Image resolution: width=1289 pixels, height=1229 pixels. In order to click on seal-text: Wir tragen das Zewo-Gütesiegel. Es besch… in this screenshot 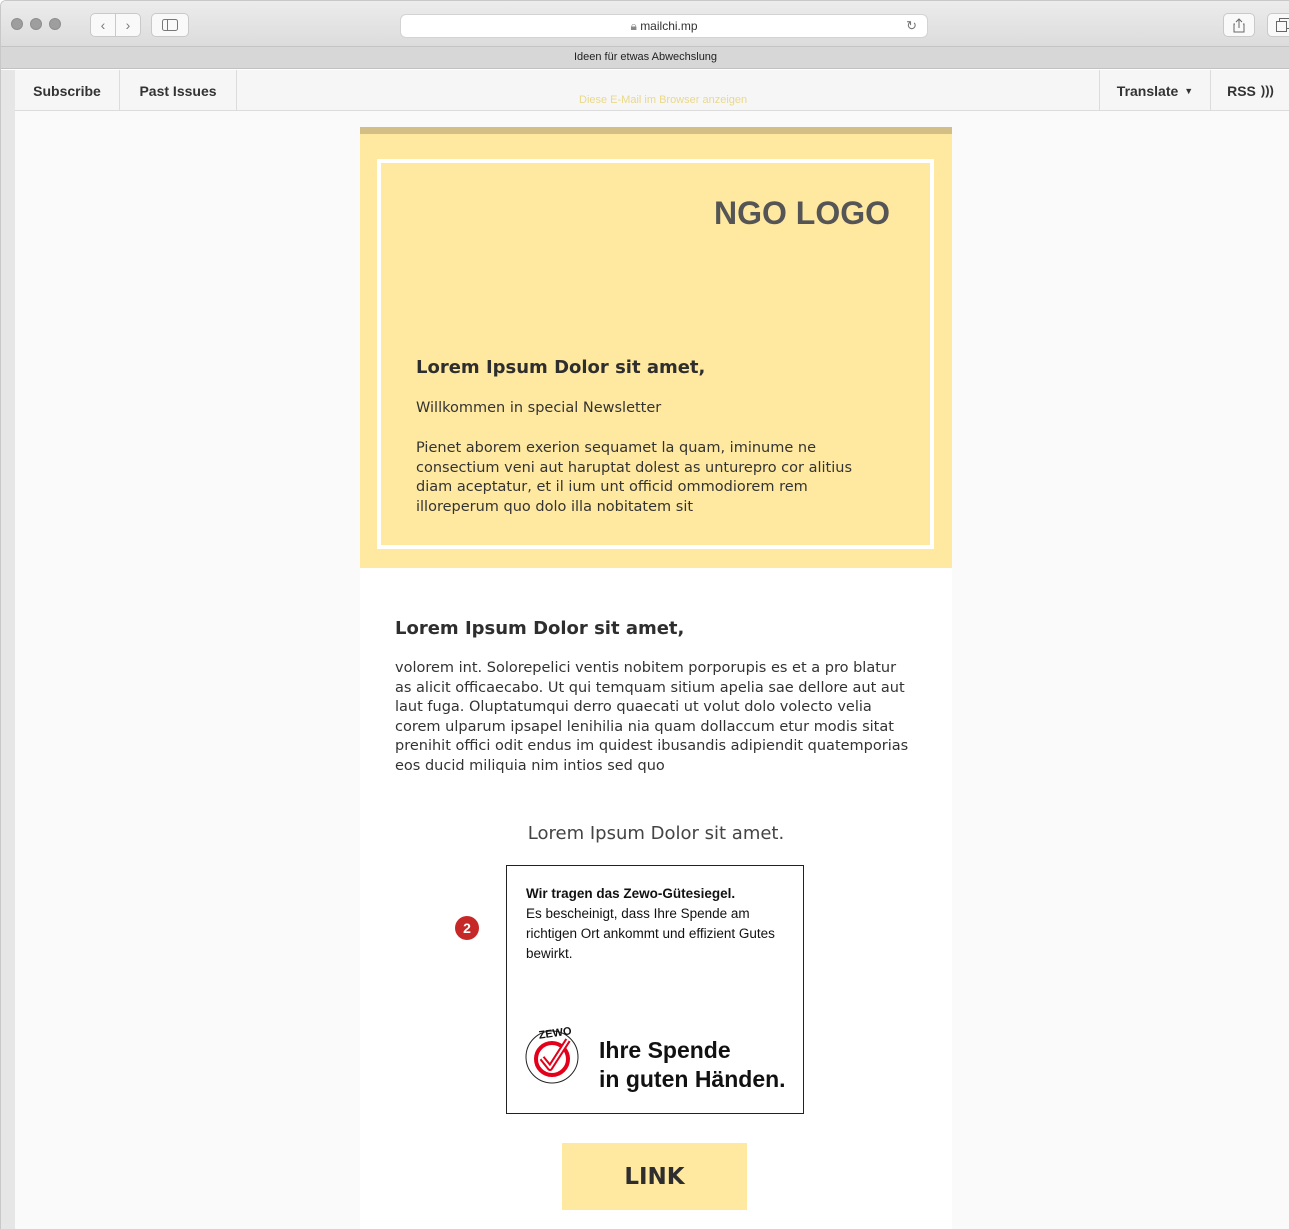, I will do `click(657, 924)`.